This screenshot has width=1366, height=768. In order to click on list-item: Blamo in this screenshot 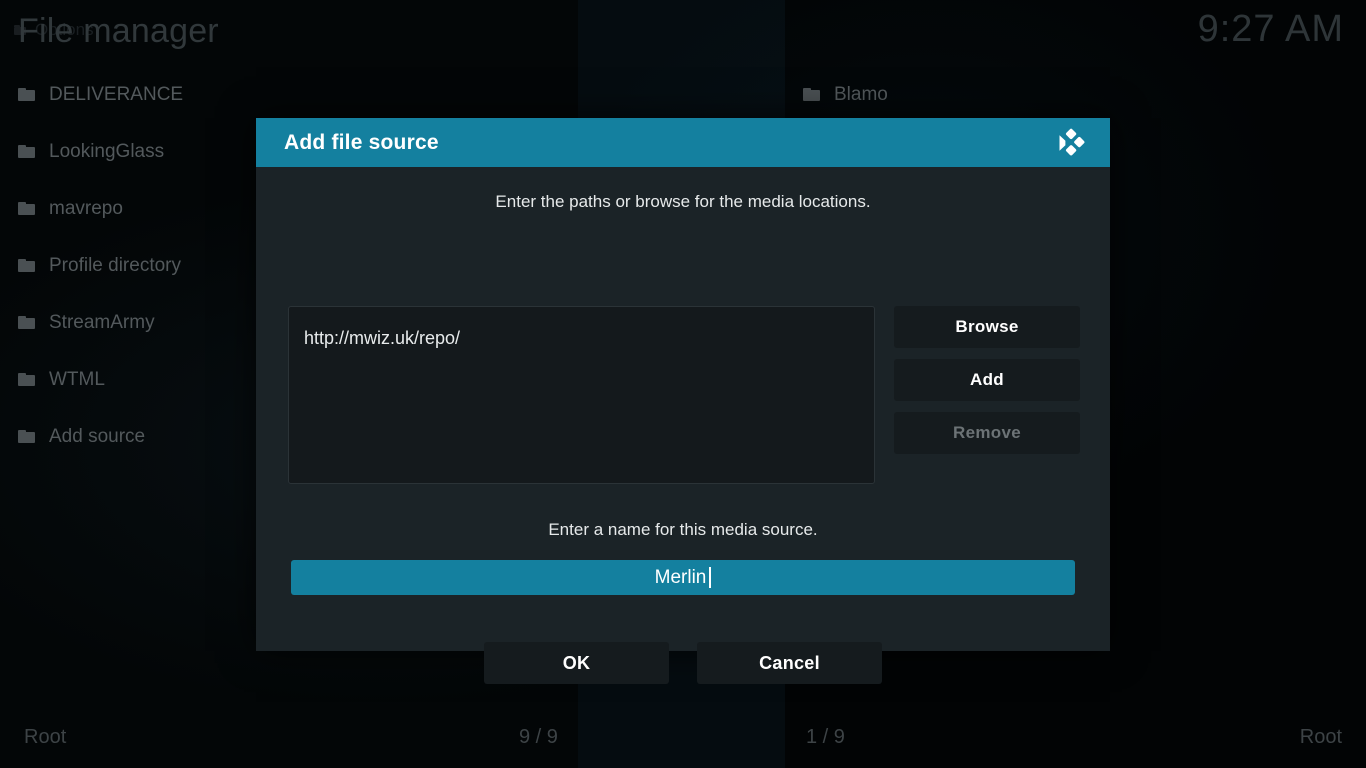, I will do `click(1065, 94)`.